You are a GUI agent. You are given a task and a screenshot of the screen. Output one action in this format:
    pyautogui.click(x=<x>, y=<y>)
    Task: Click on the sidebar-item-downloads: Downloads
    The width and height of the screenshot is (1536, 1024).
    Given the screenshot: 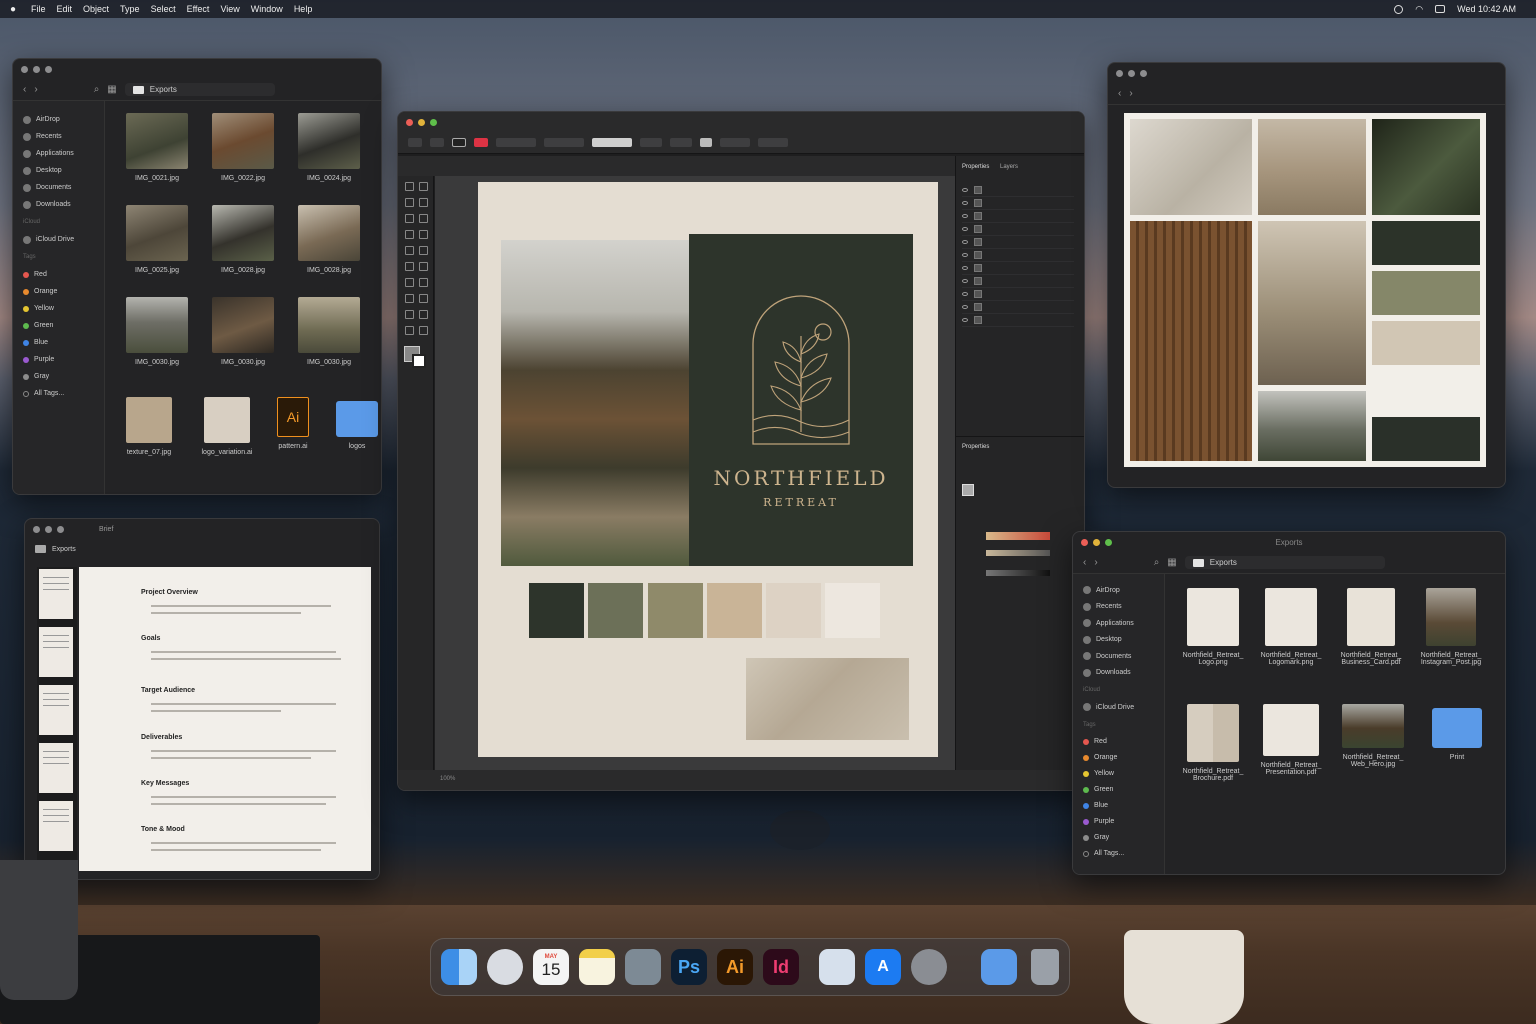 What is the action you would take?
    pyautogui.click(x=1123, y=673)
    